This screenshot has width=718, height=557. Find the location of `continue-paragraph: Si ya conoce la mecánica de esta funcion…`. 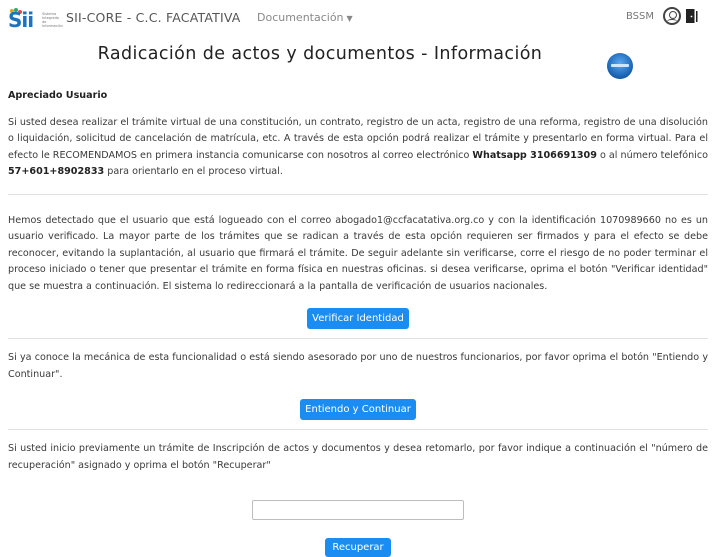

continue-paragraph: Si ya conoce la mecánica de esta funcion… is located at coordinates (358, 366).